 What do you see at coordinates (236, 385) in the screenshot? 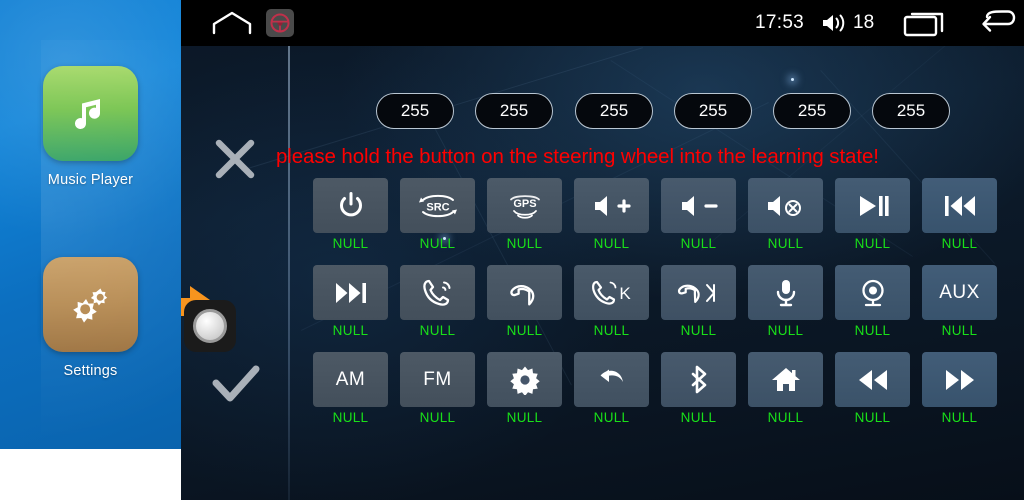
I see `confirm-button` at bounding box center [236, 385].